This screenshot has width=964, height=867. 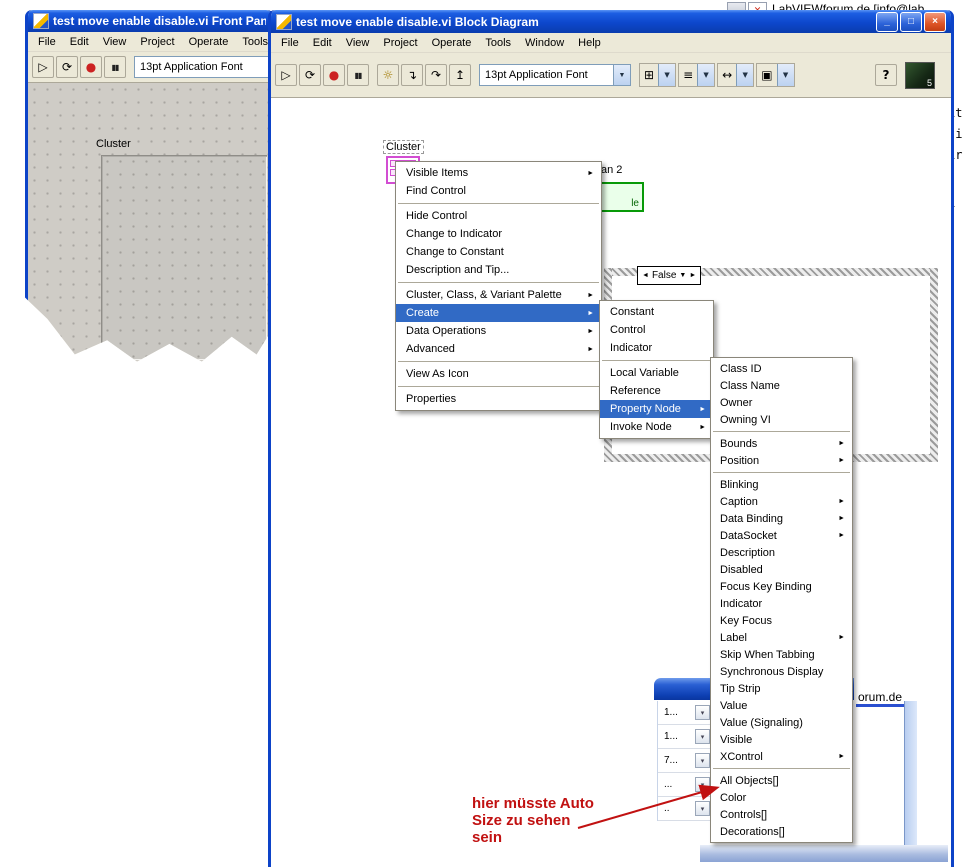 What do you see at coordinates (656, 330) in the screenshot?
I see `menu-item: Control ►` at bounding box center [656, 330].